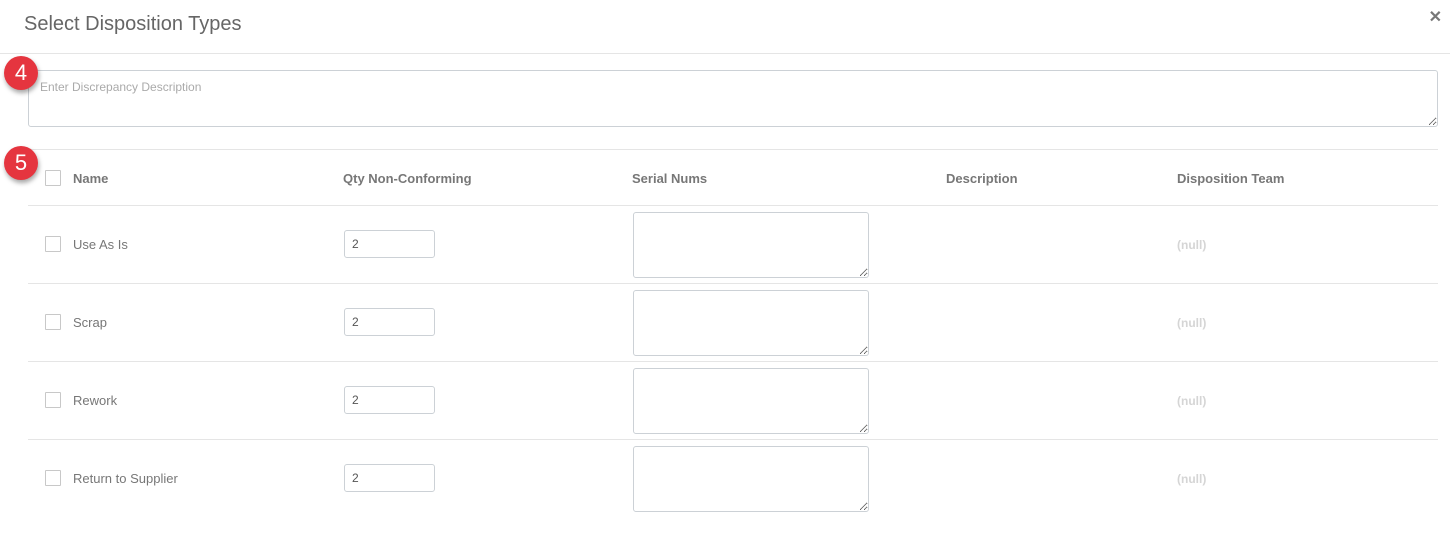 The image size is (1450, 544). I want to click on column-header-description: Description, so click(982, 178).